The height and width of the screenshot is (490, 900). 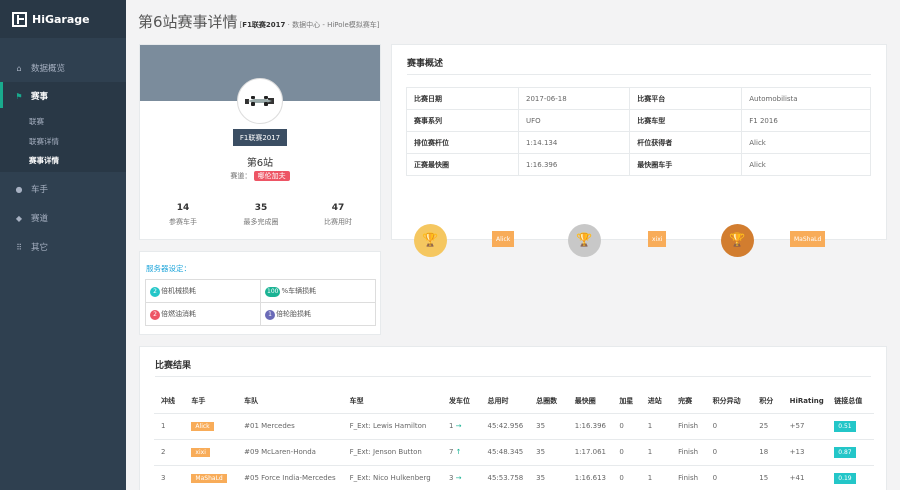 What do you see at coordinates (338, 208) in the screenshot?
I see `stat-value: 47` at bounding box center [338, 208].